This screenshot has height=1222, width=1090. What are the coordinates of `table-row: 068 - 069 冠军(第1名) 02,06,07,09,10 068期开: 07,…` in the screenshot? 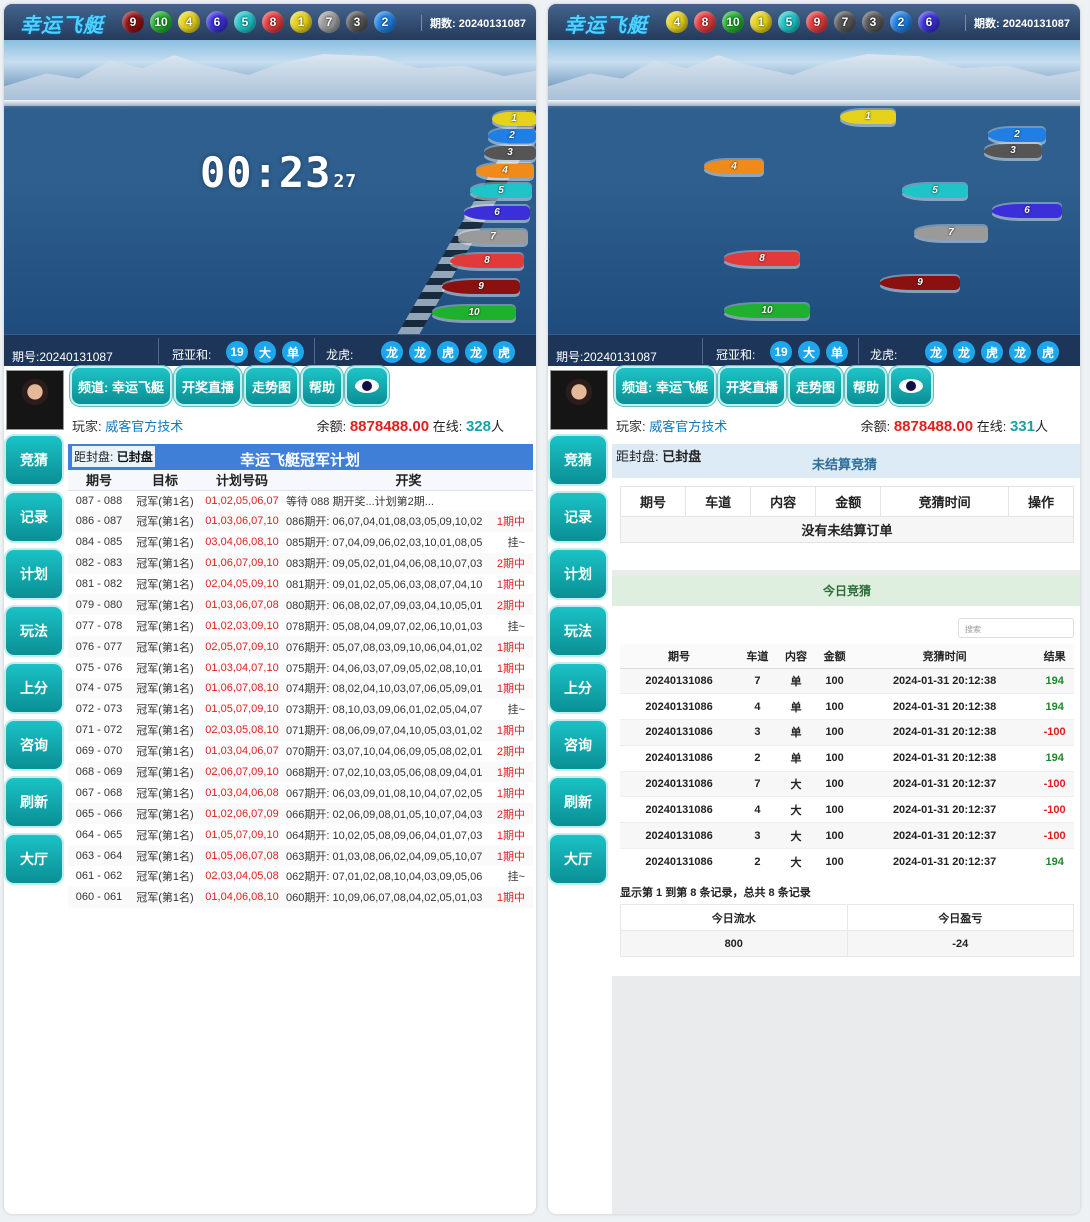 It's located at (300, 772).